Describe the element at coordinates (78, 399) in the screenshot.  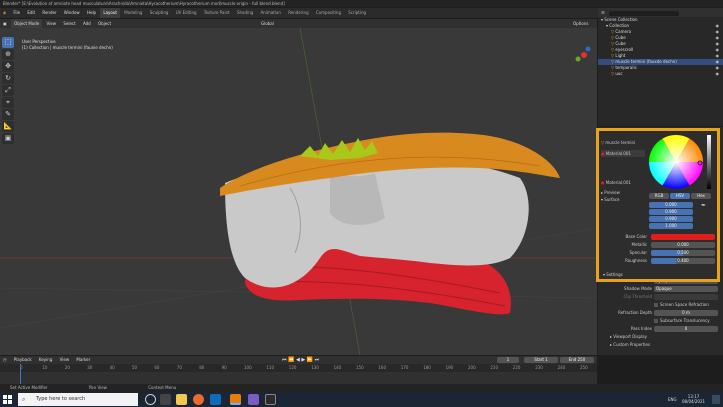
I see `taskbar-search-input: Type here to search` at that location.